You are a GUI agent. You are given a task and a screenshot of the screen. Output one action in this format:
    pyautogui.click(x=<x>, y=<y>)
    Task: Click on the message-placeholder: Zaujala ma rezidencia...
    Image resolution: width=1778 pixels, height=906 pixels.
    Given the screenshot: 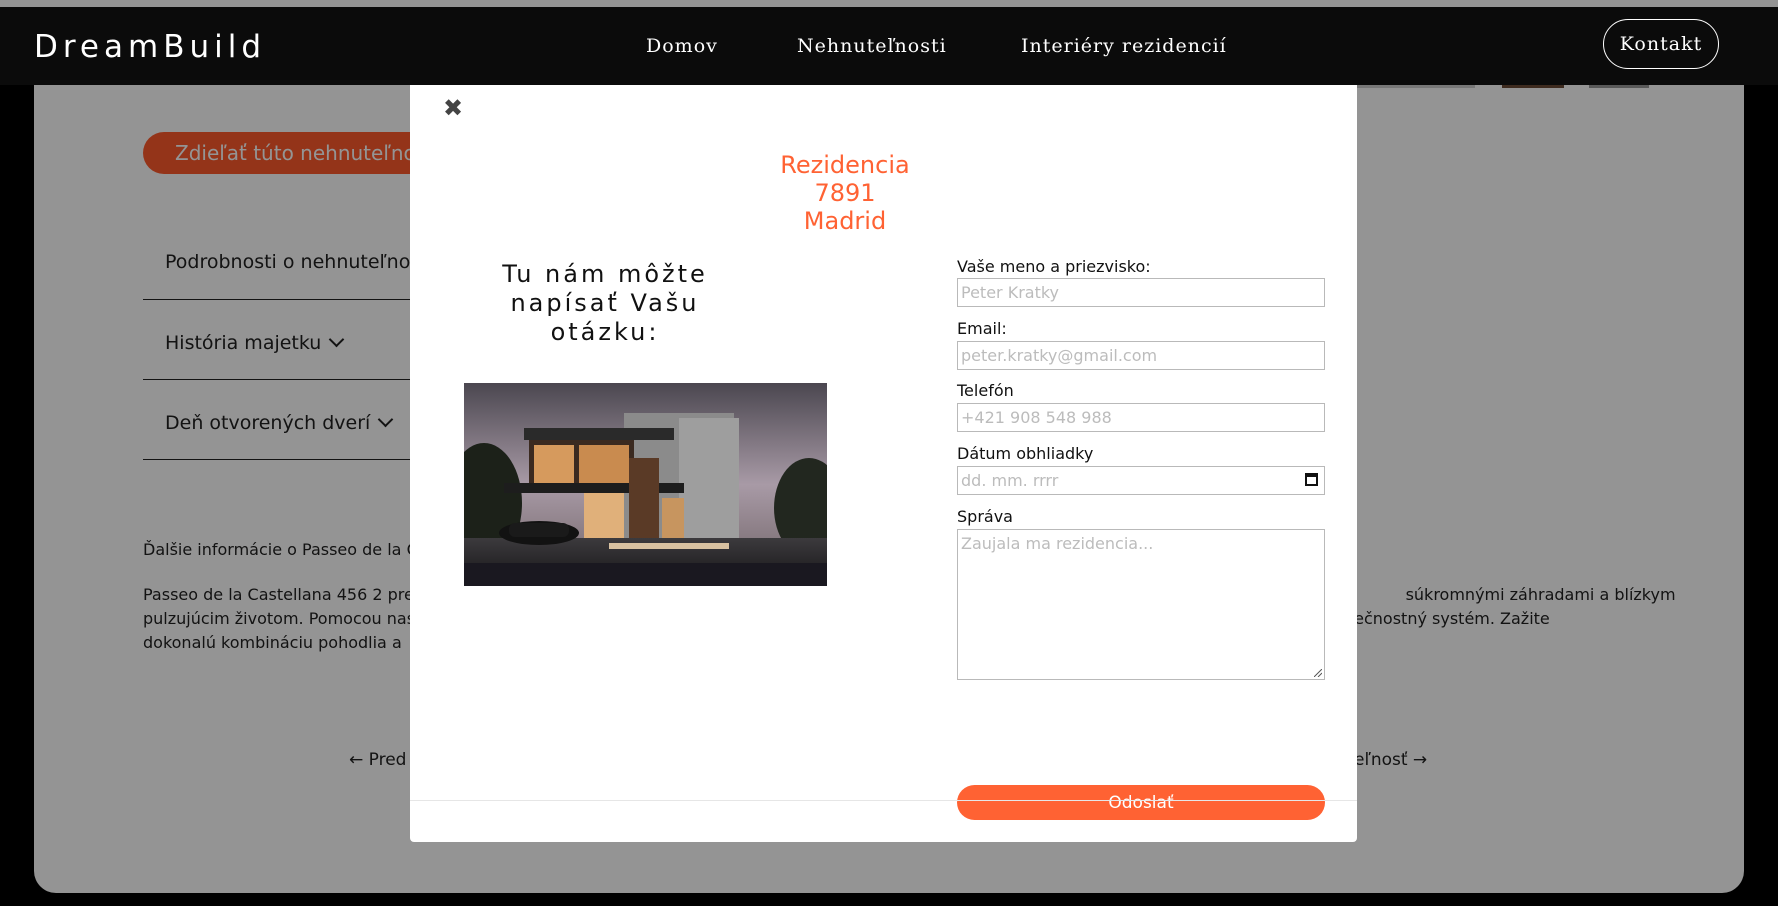 What is the action you would take?
    pyautogui.click(x=1057, y=543)
    